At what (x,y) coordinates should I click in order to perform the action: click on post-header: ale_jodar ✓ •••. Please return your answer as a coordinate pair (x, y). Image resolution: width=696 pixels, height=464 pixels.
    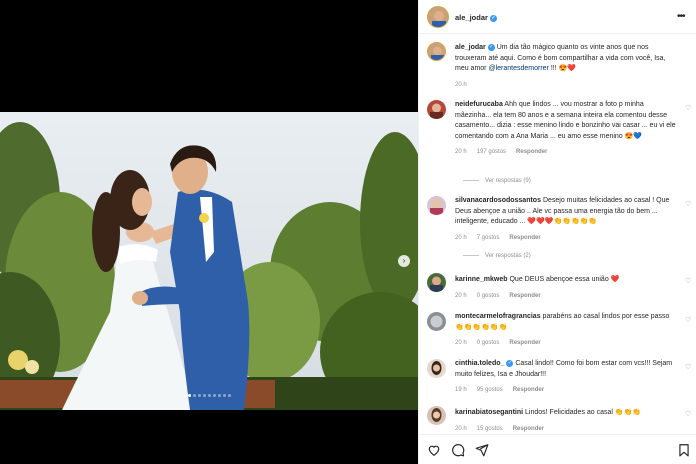
    Looking at the image, I should click on (557, 17).